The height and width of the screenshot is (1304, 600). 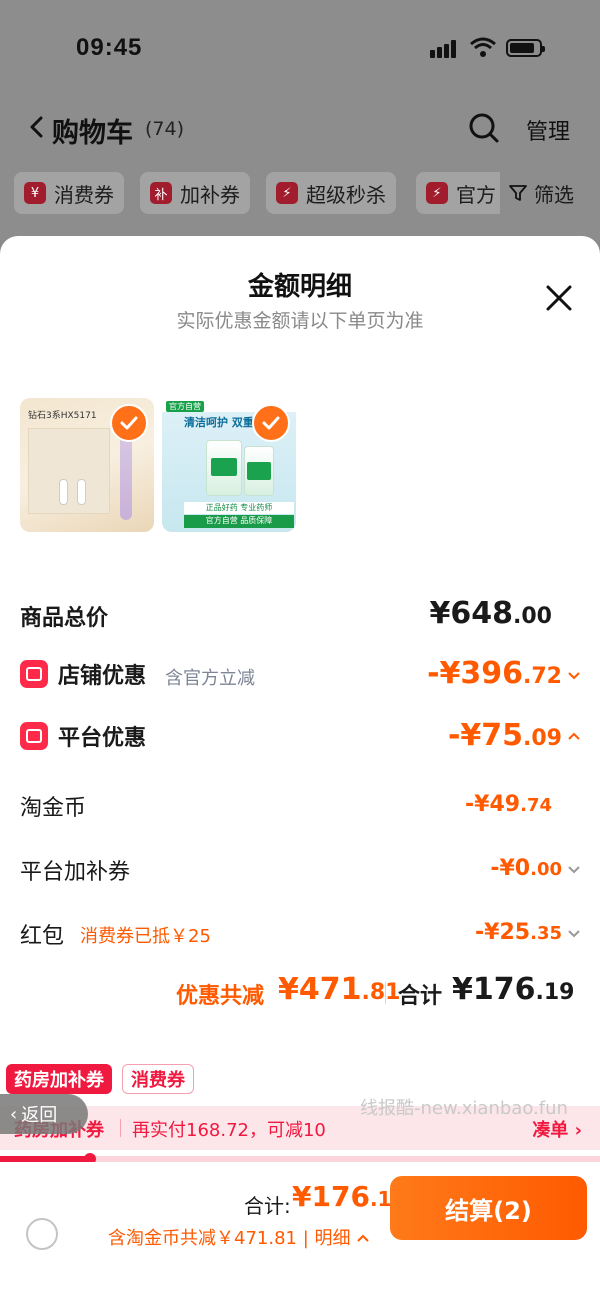 I want to click on total-amount: ¥176.19, so click(x=513, y=989).